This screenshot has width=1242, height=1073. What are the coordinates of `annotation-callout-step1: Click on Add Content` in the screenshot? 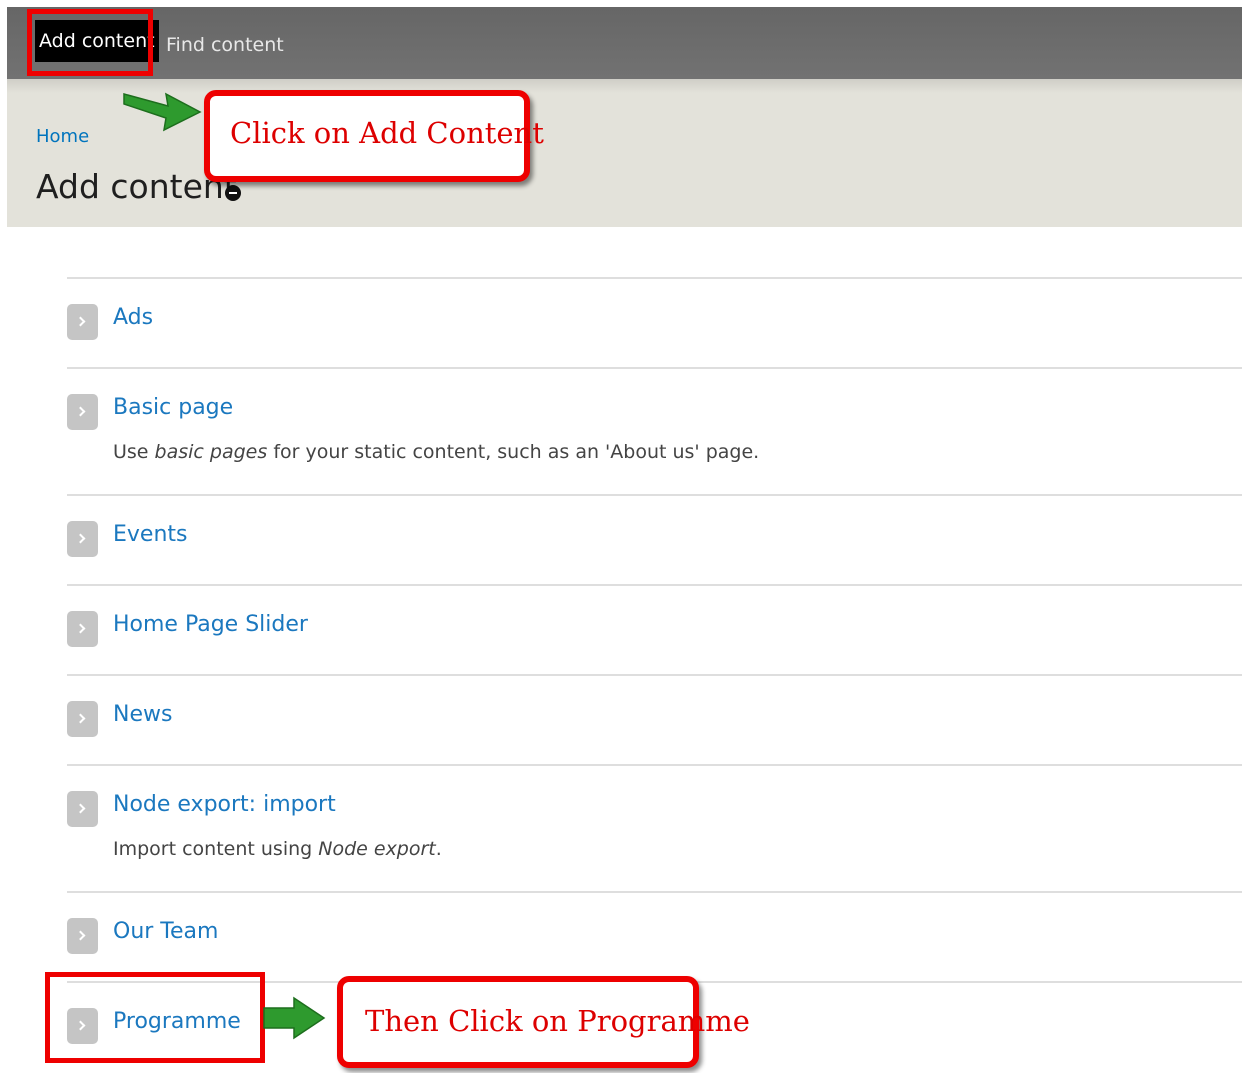 It's located at (374, 136).